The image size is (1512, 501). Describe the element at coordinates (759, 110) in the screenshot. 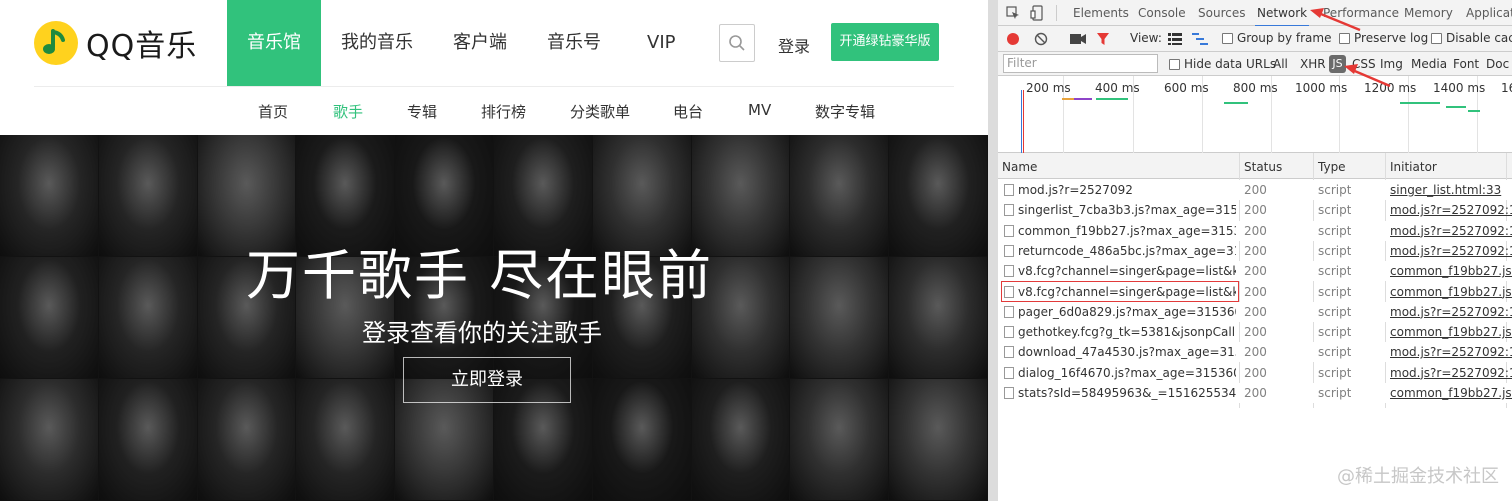

I see `subnav-mv: MV` at that location.